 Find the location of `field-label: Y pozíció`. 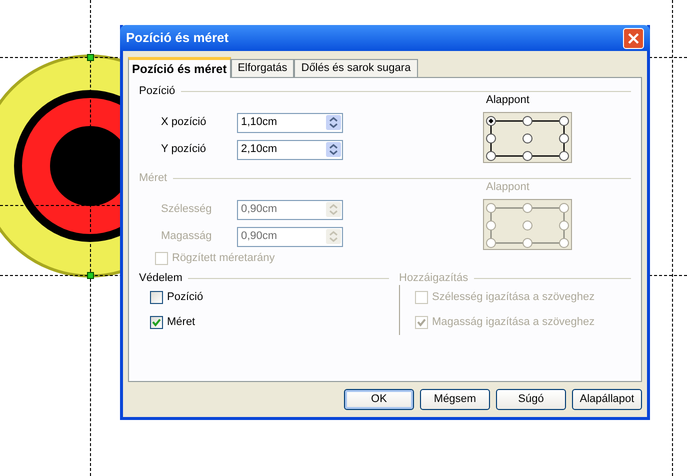

field-label: Y pozíció is located at coordinates (184, 150).